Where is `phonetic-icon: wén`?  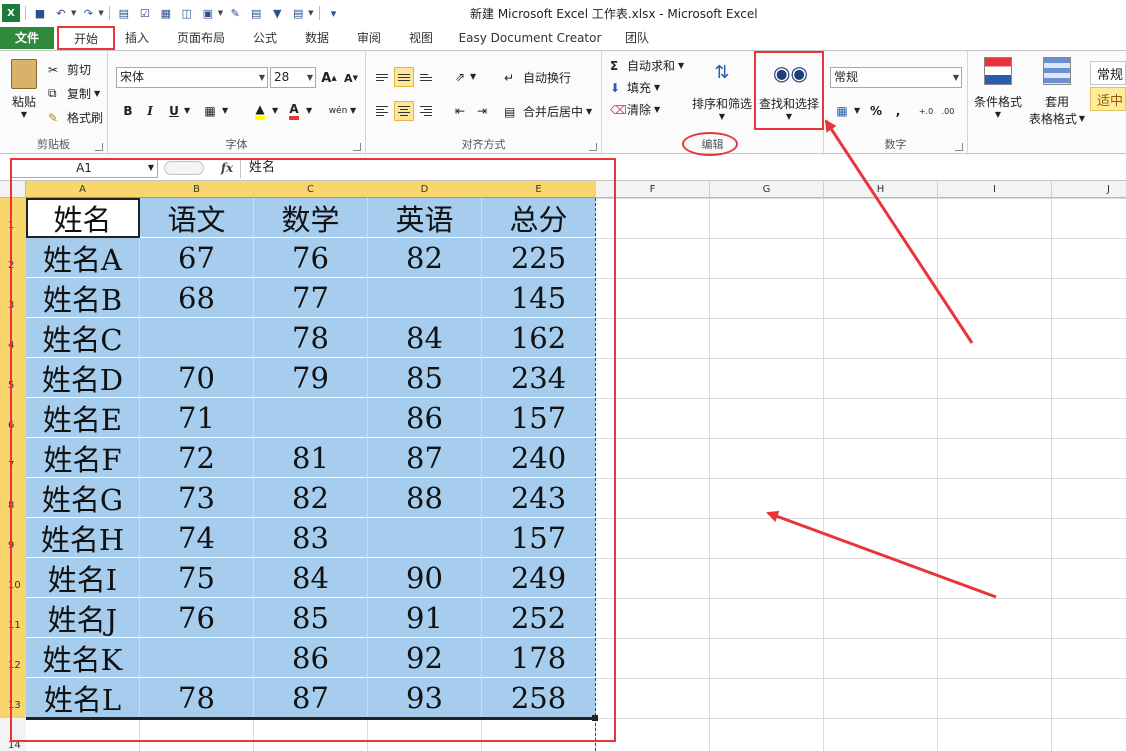 phonetic-icon: wén is located at coordinates (338, 111).